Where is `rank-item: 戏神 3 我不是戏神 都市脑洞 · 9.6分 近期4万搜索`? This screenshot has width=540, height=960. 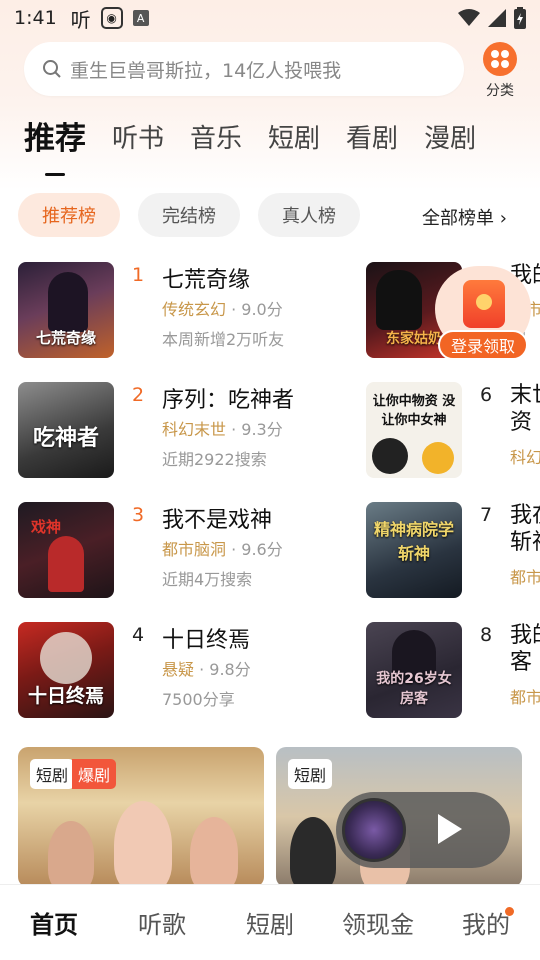
rank-item: 戏神 3 我不是戏神 都市脑洞 · 9.6分 近期4万搜索 is located at coordinates (183, 550).